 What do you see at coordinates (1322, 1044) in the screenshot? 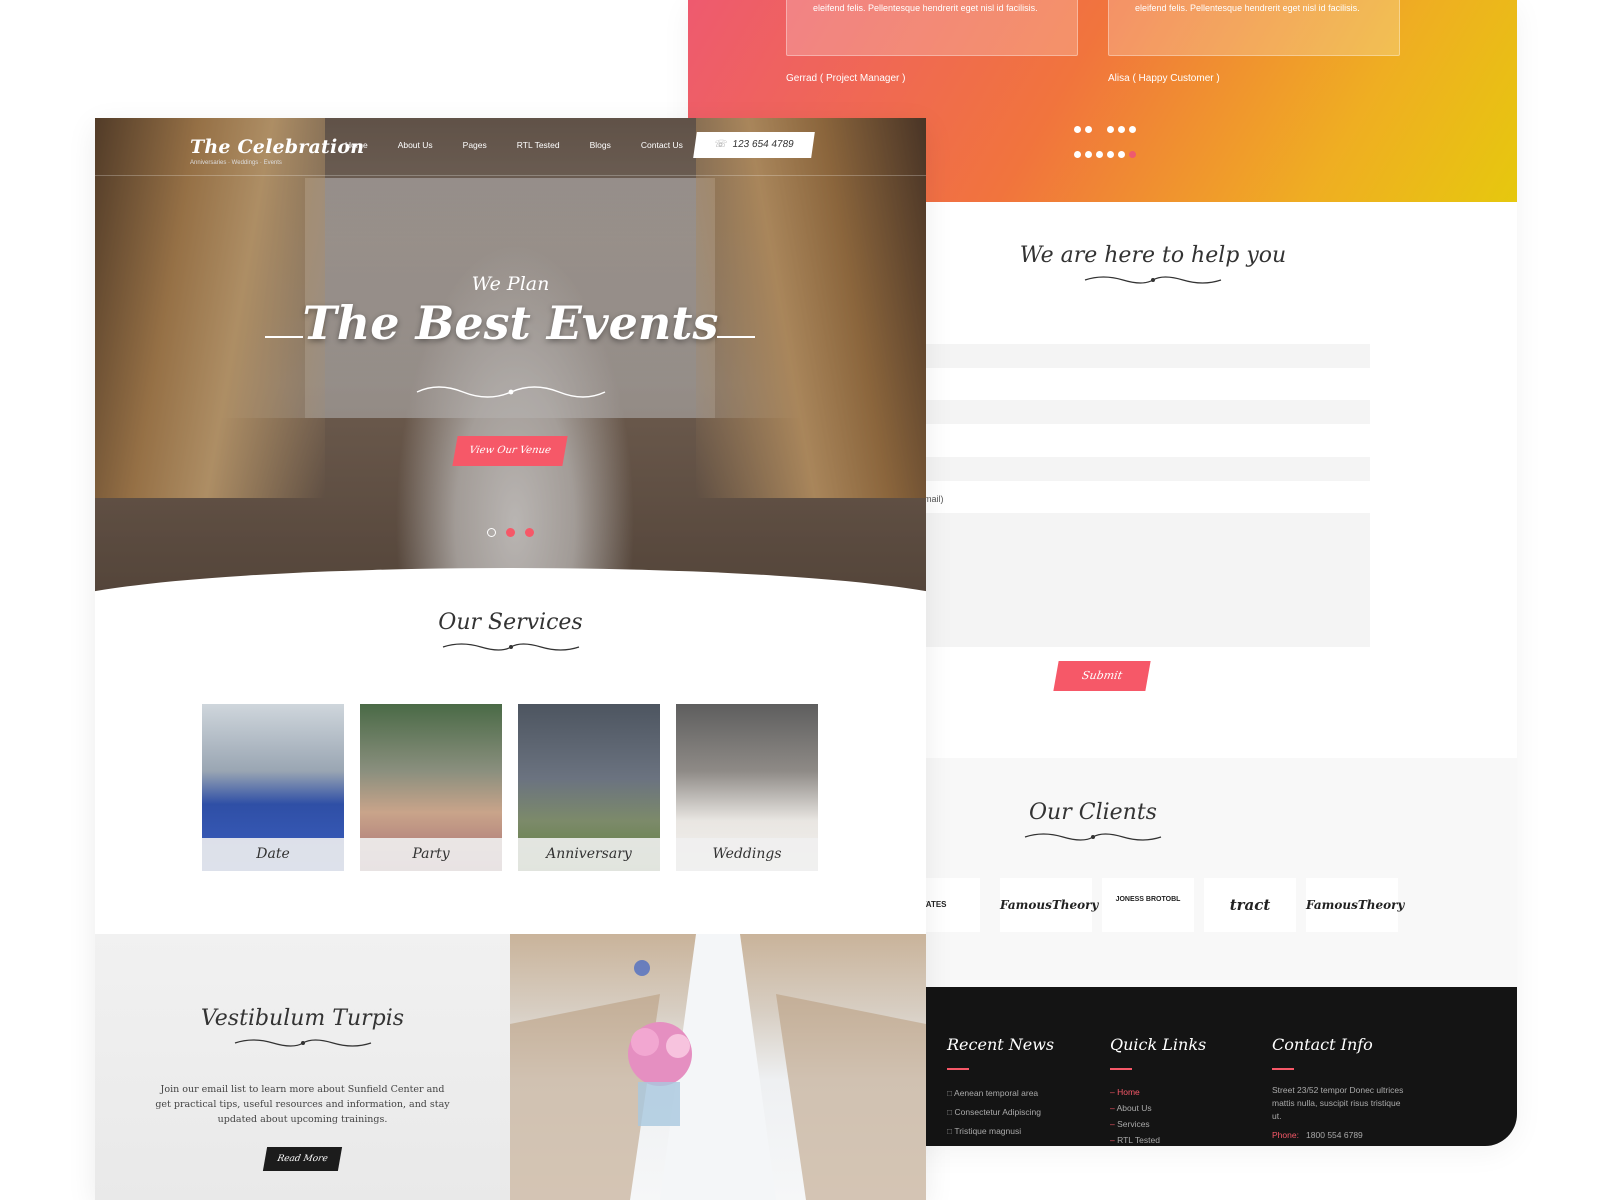
I see `footer-heading: Contact Info` at bounding box center [1322, 1044].